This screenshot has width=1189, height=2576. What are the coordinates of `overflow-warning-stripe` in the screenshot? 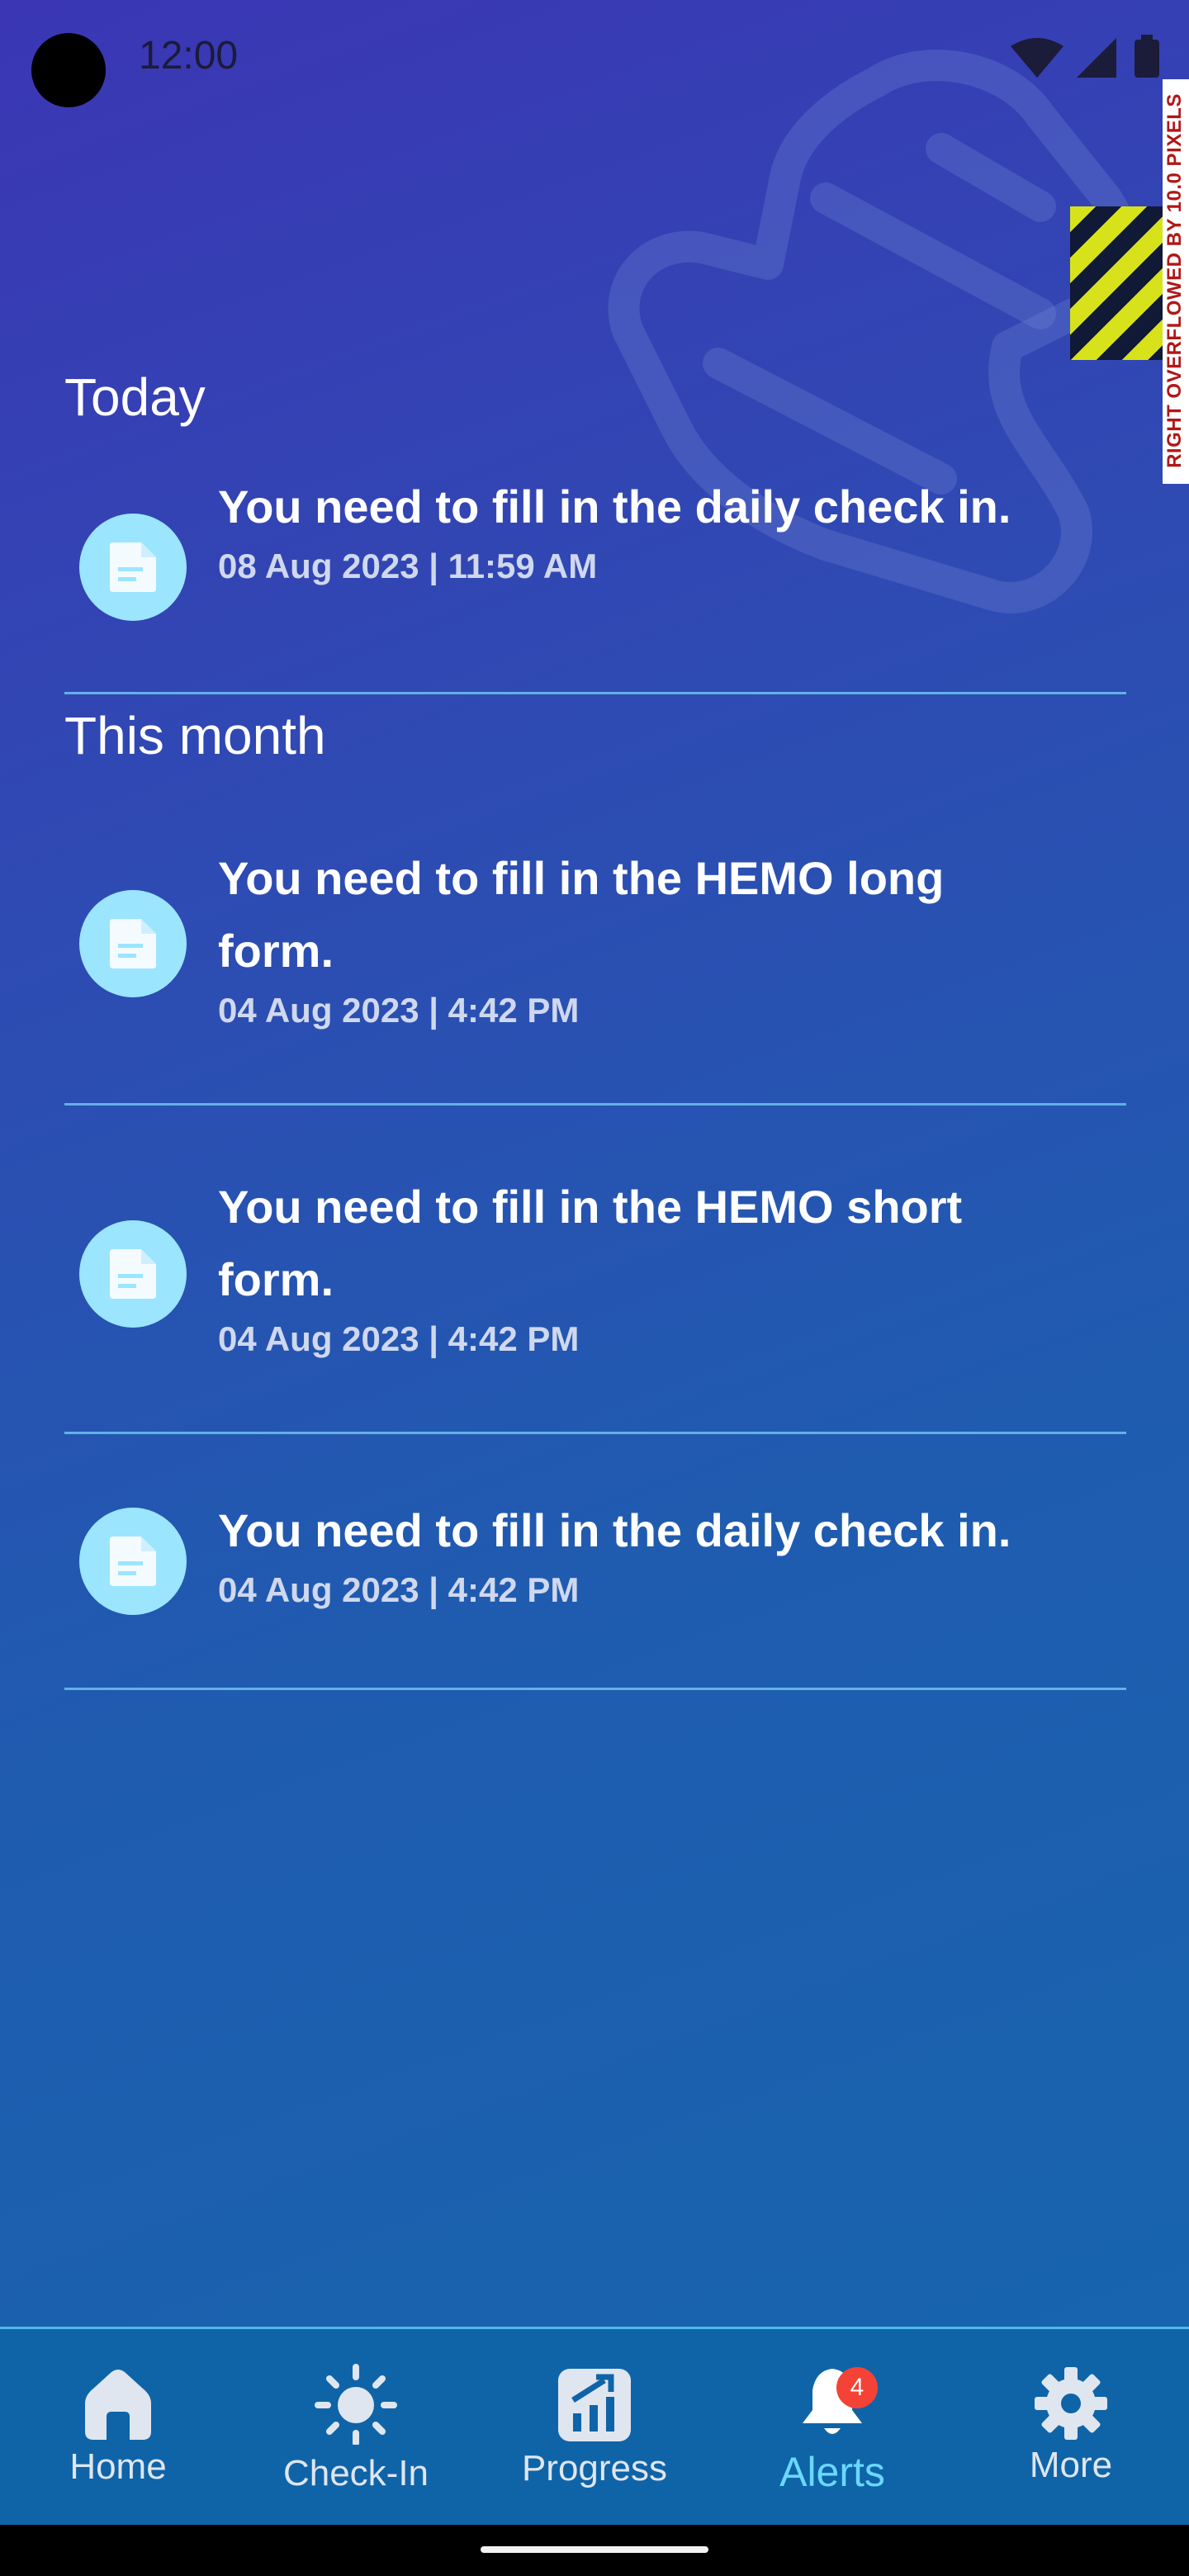 It's located at (1116, 283).